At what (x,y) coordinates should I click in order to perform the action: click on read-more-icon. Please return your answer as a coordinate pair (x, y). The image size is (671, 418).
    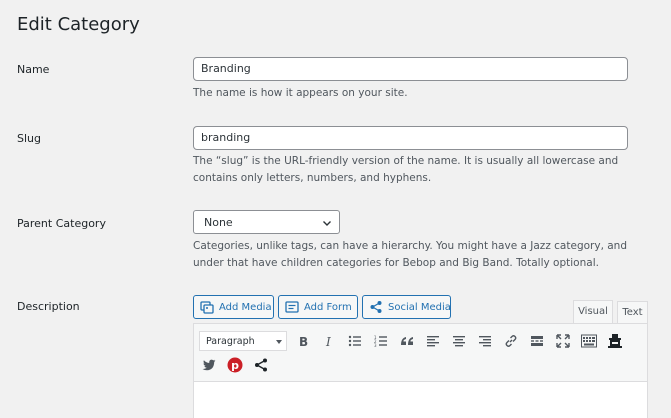
    Looking at the image, I should click on (537, 341).